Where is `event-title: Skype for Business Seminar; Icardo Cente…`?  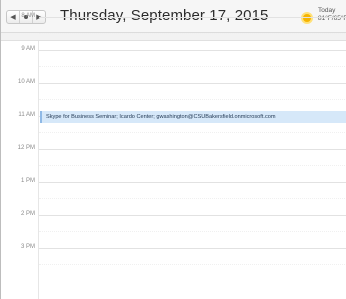
event-title: Skype for Business Seminar; Icardo Cente… is located at coordinates (161, 117).